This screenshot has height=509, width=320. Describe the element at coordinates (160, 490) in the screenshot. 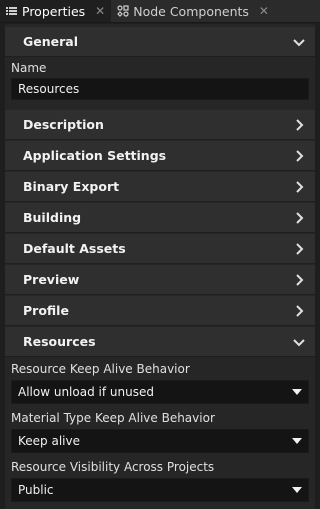

I see `visibility-select: Public` at that location.